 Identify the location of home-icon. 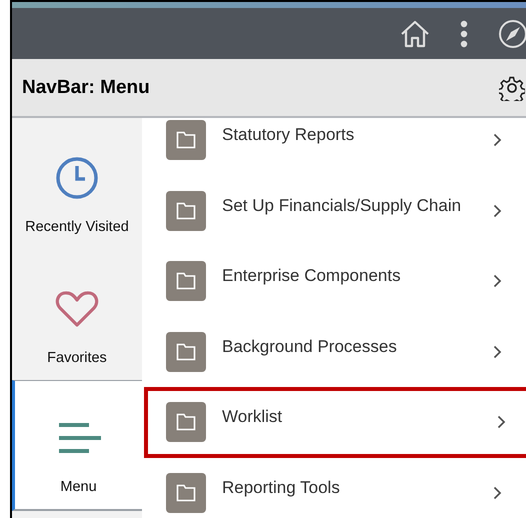
(415, 34).